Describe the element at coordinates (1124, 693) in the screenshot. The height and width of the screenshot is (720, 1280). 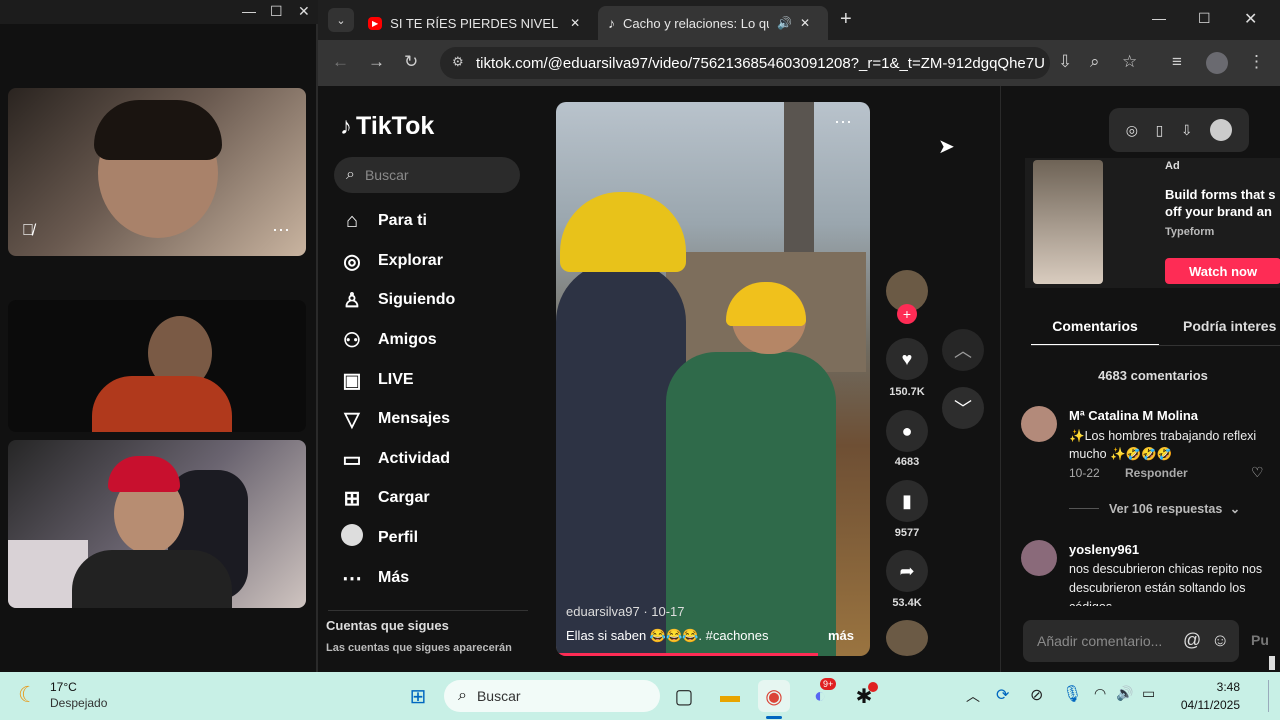
I see `volume-icon: 🔊` at that location.